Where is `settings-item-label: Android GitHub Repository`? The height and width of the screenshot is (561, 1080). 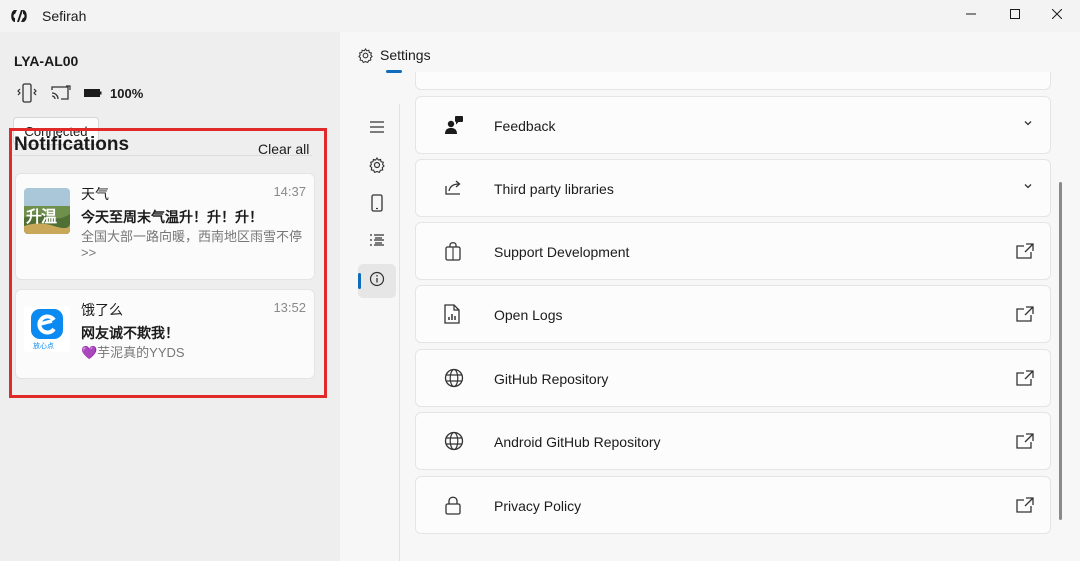
settings-item-label: Android GitHub Repository is located at coordinates (577, 442).